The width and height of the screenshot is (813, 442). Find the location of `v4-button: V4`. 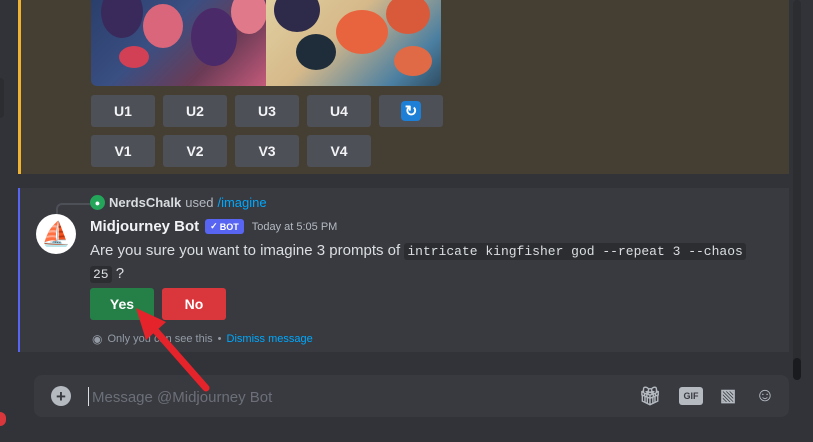

v4-button: V4 is located at coordinates (339, 151).